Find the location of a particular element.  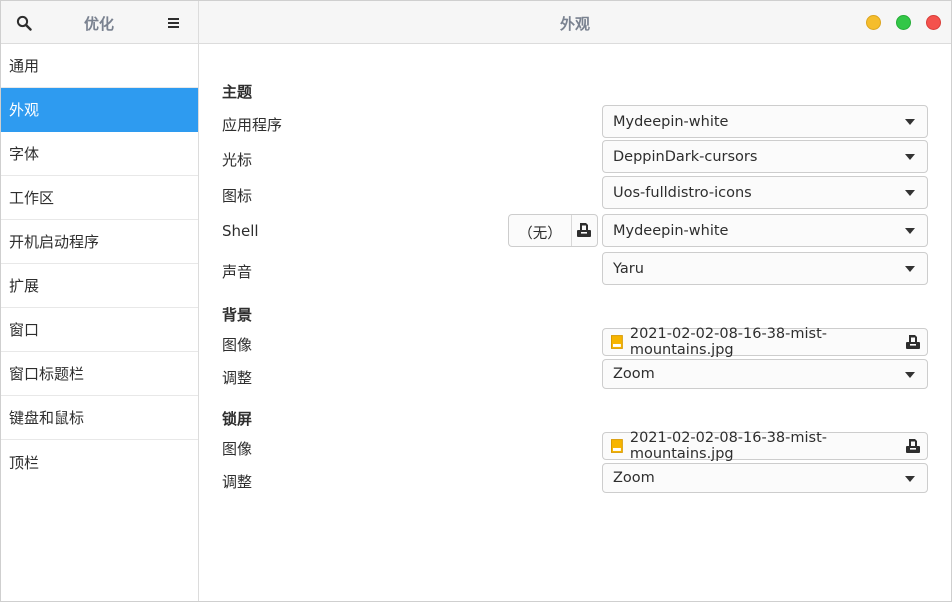

sidebar-item-keyboard-mouse: 键盘和鼠标 is located at coordinates (99, 418).